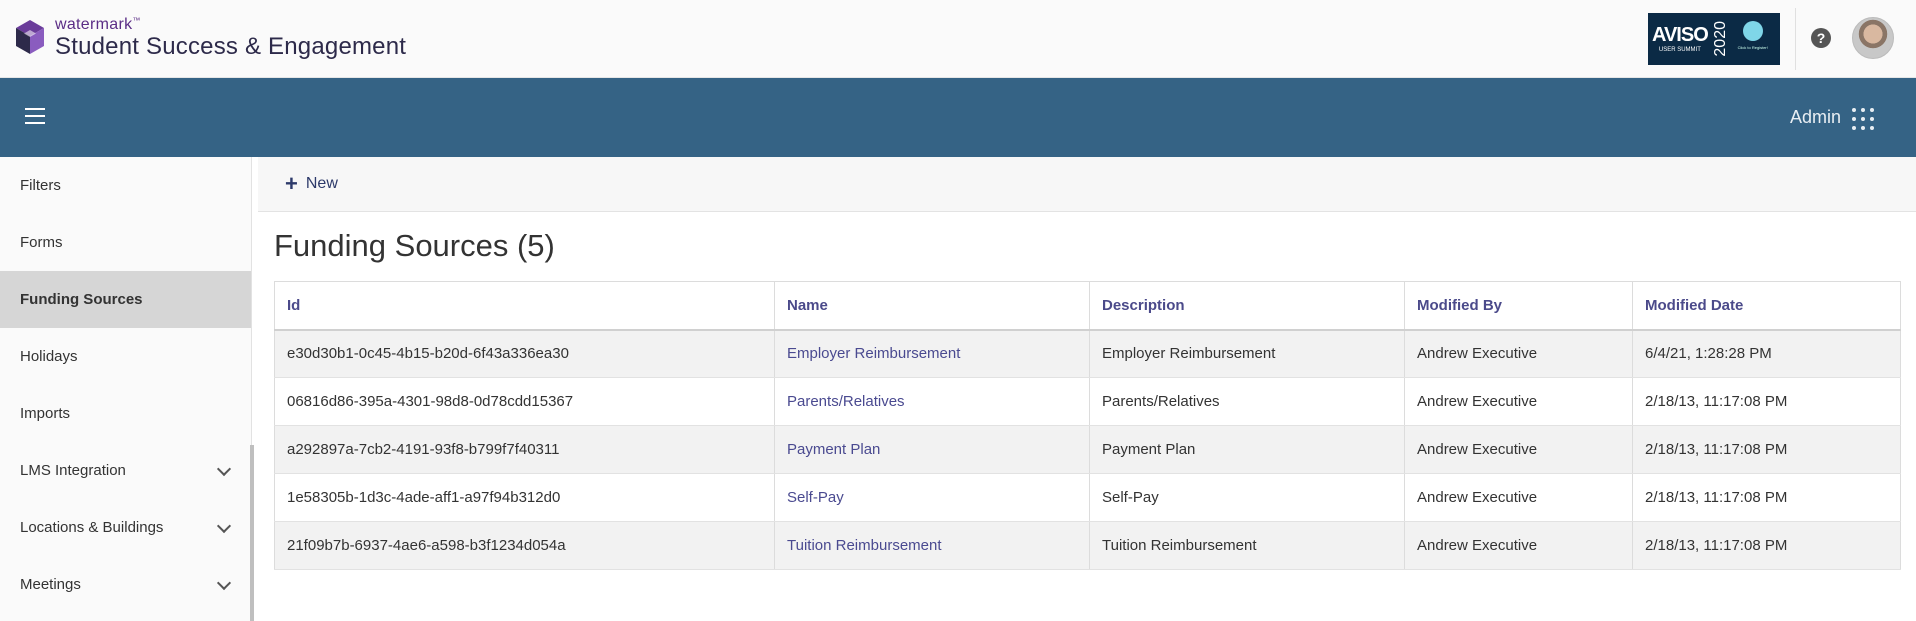 Image resolution: width=1916 pixels, height=621 pixels. I want to click on brand-wordmark: watermark™, so click(98, 25).